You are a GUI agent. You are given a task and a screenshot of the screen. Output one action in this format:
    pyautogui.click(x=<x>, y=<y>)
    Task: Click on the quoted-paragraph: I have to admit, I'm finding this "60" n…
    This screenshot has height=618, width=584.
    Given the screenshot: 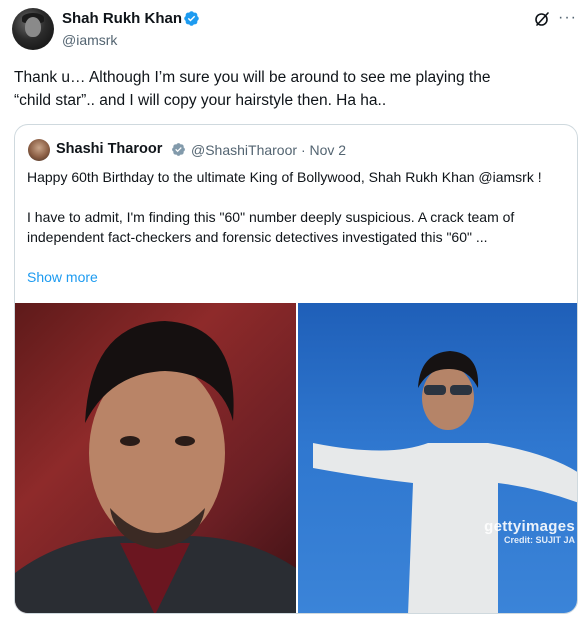 What is the action you would take?
    pyautogui.click(x=271, y=227)
    